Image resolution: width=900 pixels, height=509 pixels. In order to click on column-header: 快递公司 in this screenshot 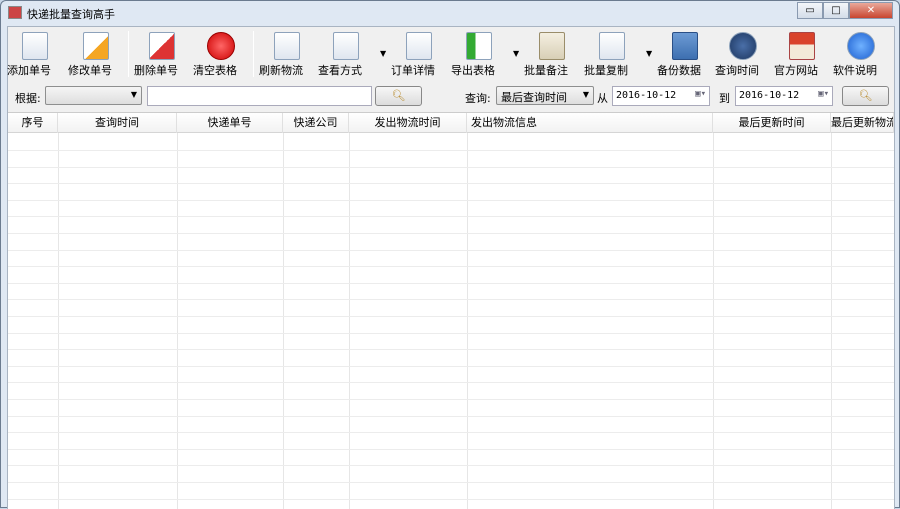, I will do `click(316, 123)`.